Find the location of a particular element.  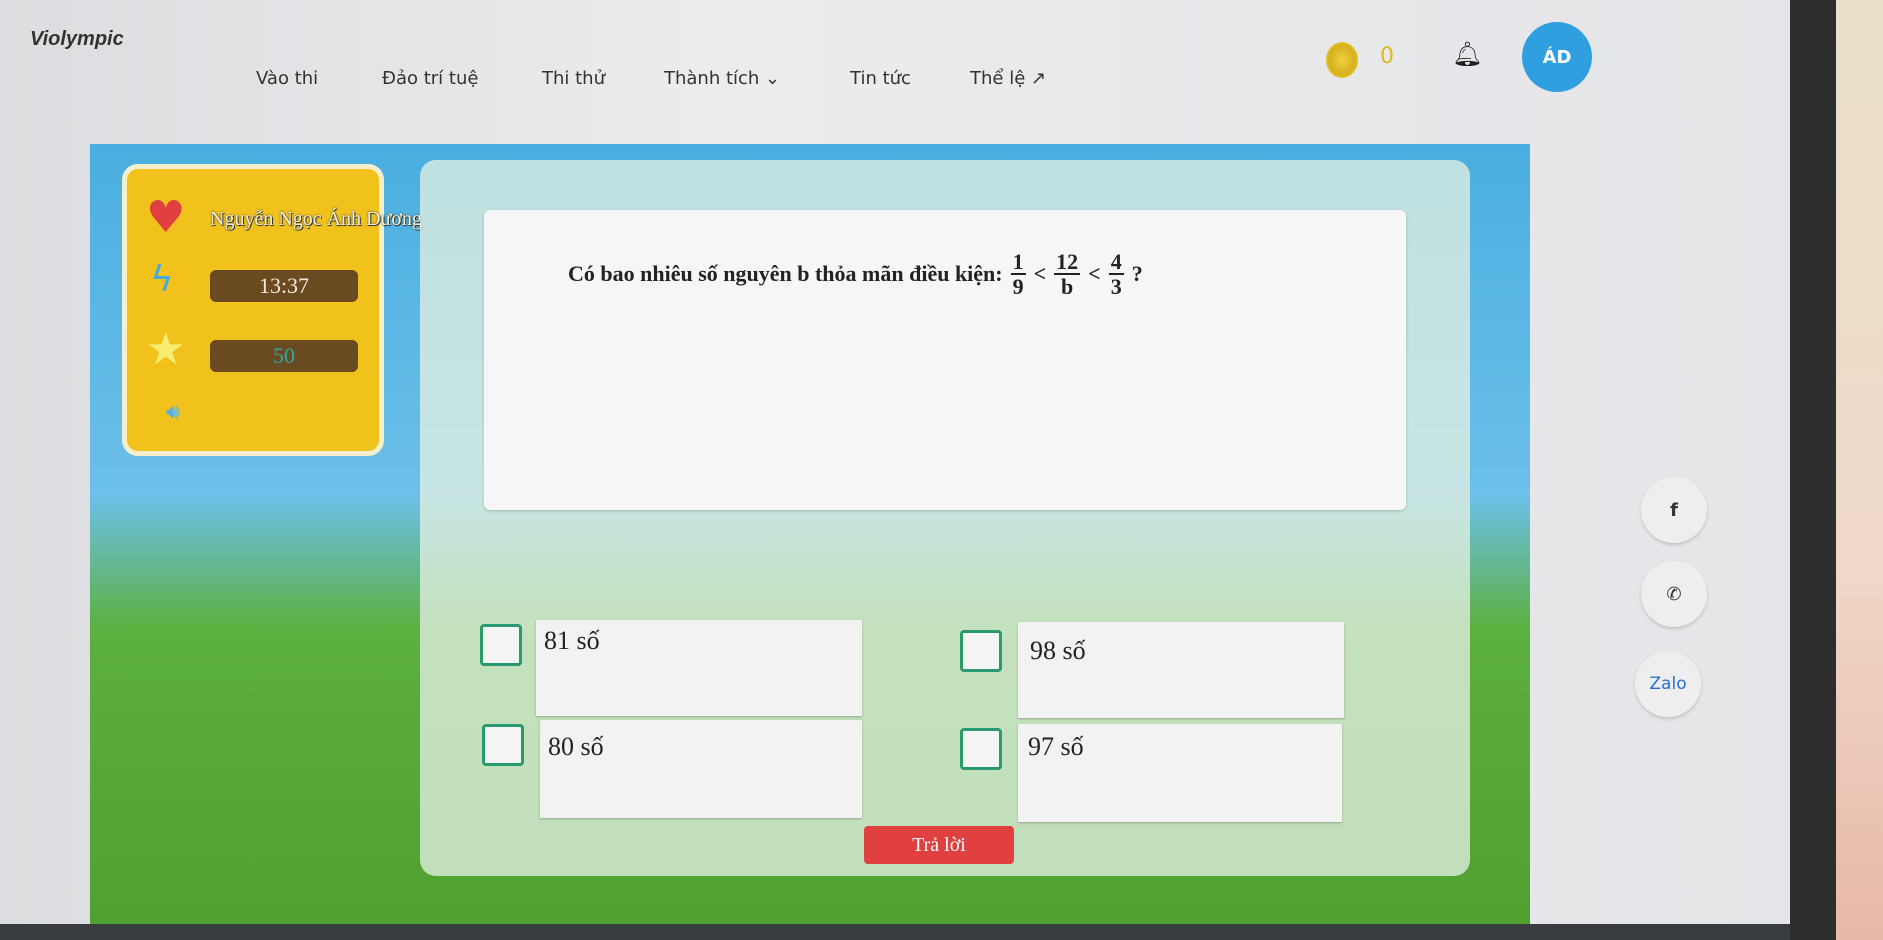

zalo-button: Zalo is located at coordinates (1668, 684).